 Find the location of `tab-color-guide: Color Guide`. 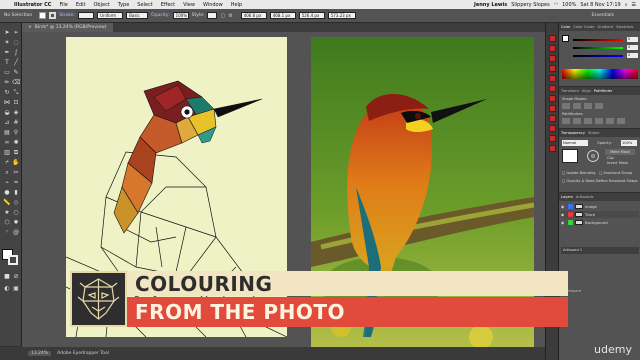

tab-color-guide: Color Guide is located at coordinates (583, 27).